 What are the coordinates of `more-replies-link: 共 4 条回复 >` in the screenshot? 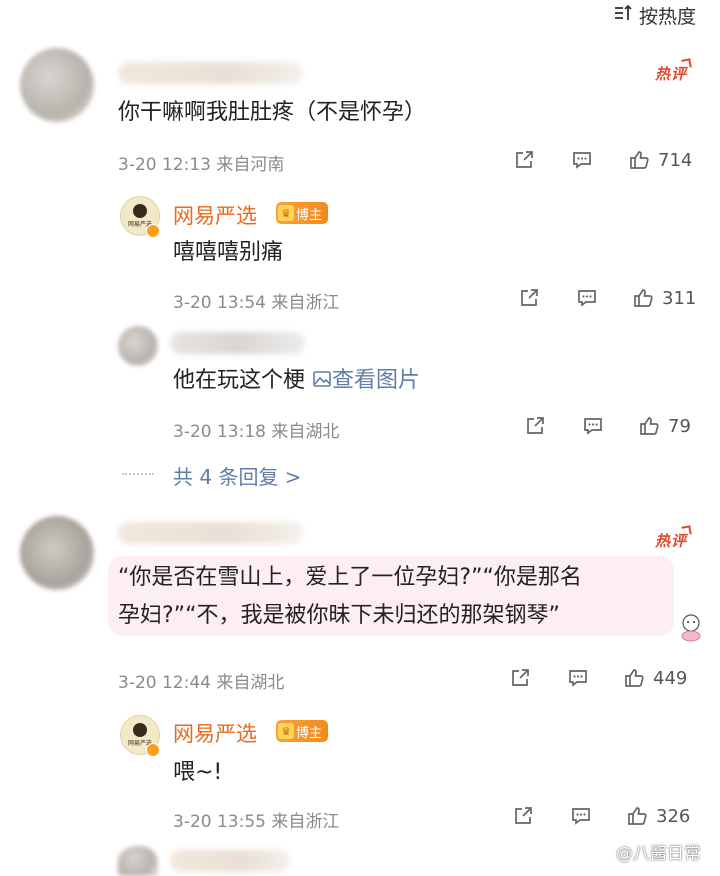 It's located at (237, 475).